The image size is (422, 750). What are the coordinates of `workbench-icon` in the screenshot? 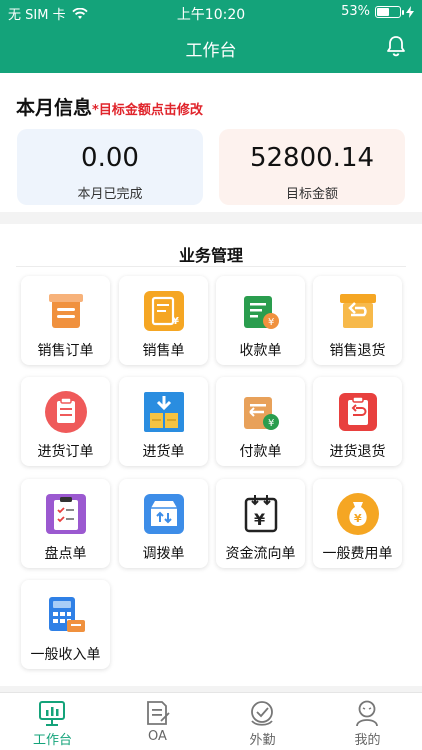 It's located at (52, 713).